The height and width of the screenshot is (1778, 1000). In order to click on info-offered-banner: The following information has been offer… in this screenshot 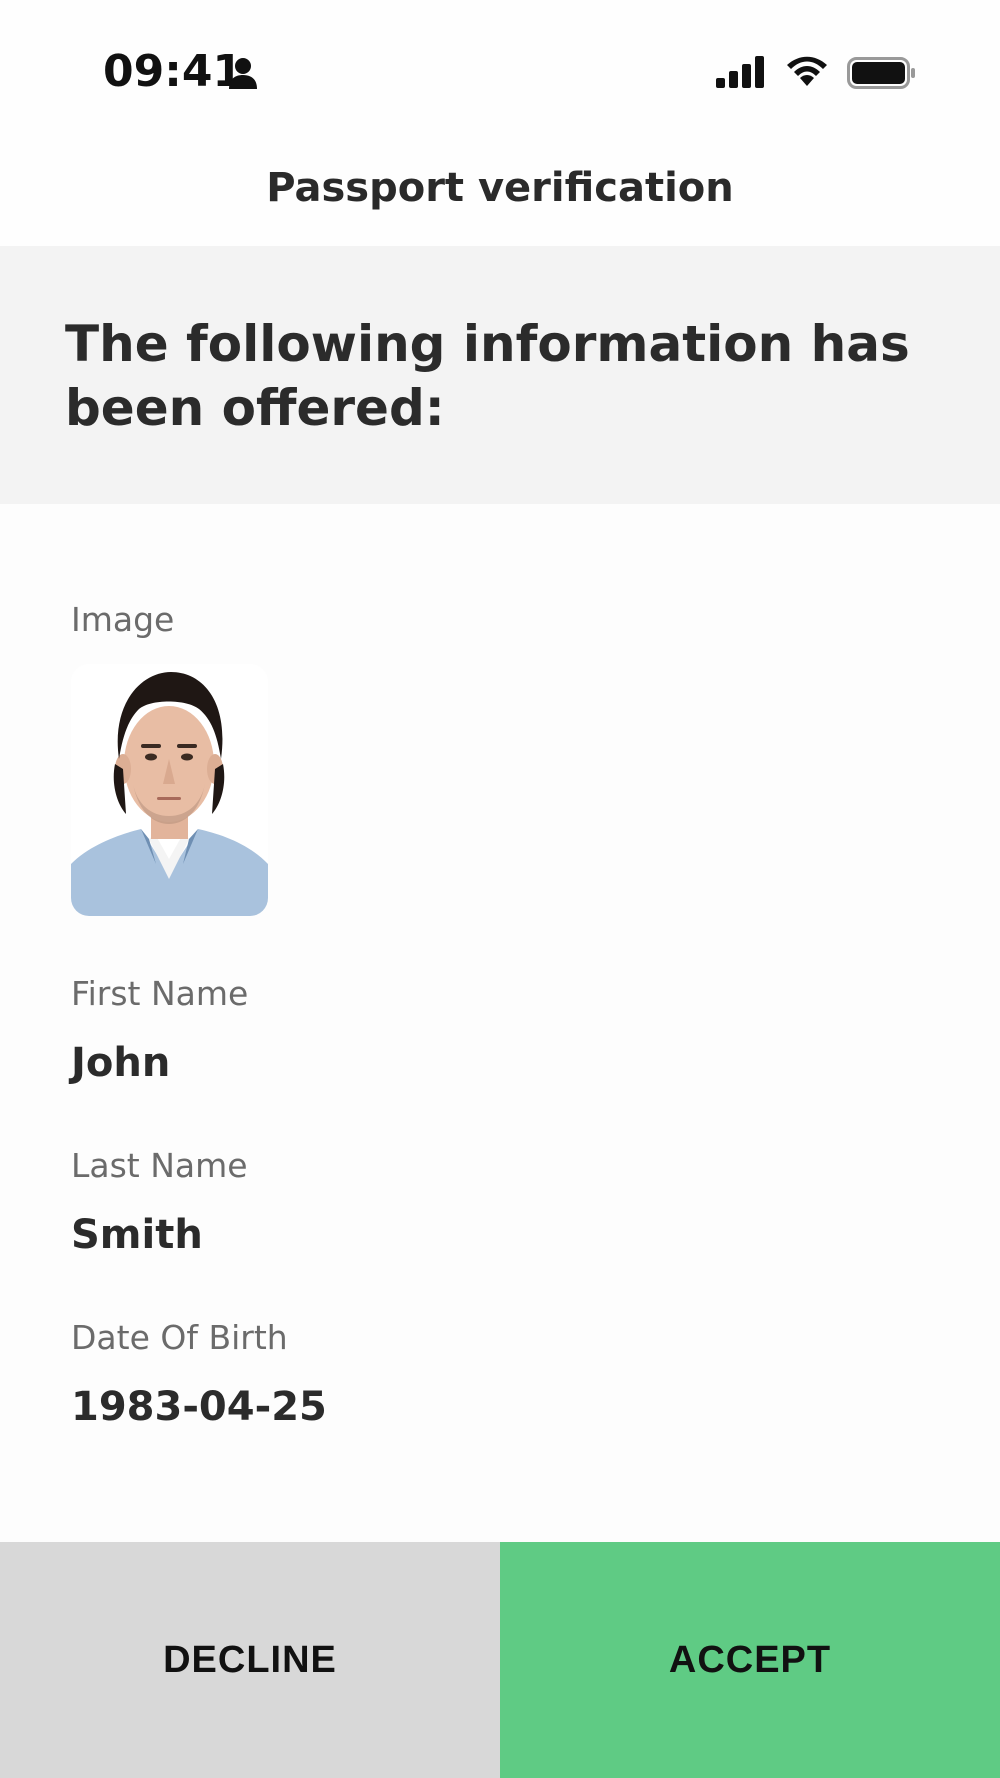, I will do `click(500, 375)`.